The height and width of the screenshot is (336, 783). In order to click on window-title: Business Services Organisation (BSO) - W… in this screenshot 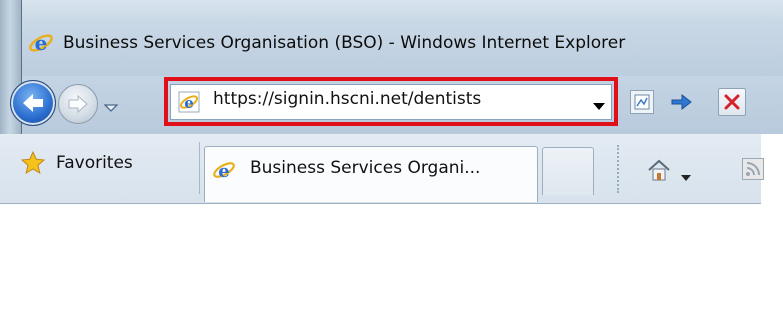, I will do `click(344, 43)`.